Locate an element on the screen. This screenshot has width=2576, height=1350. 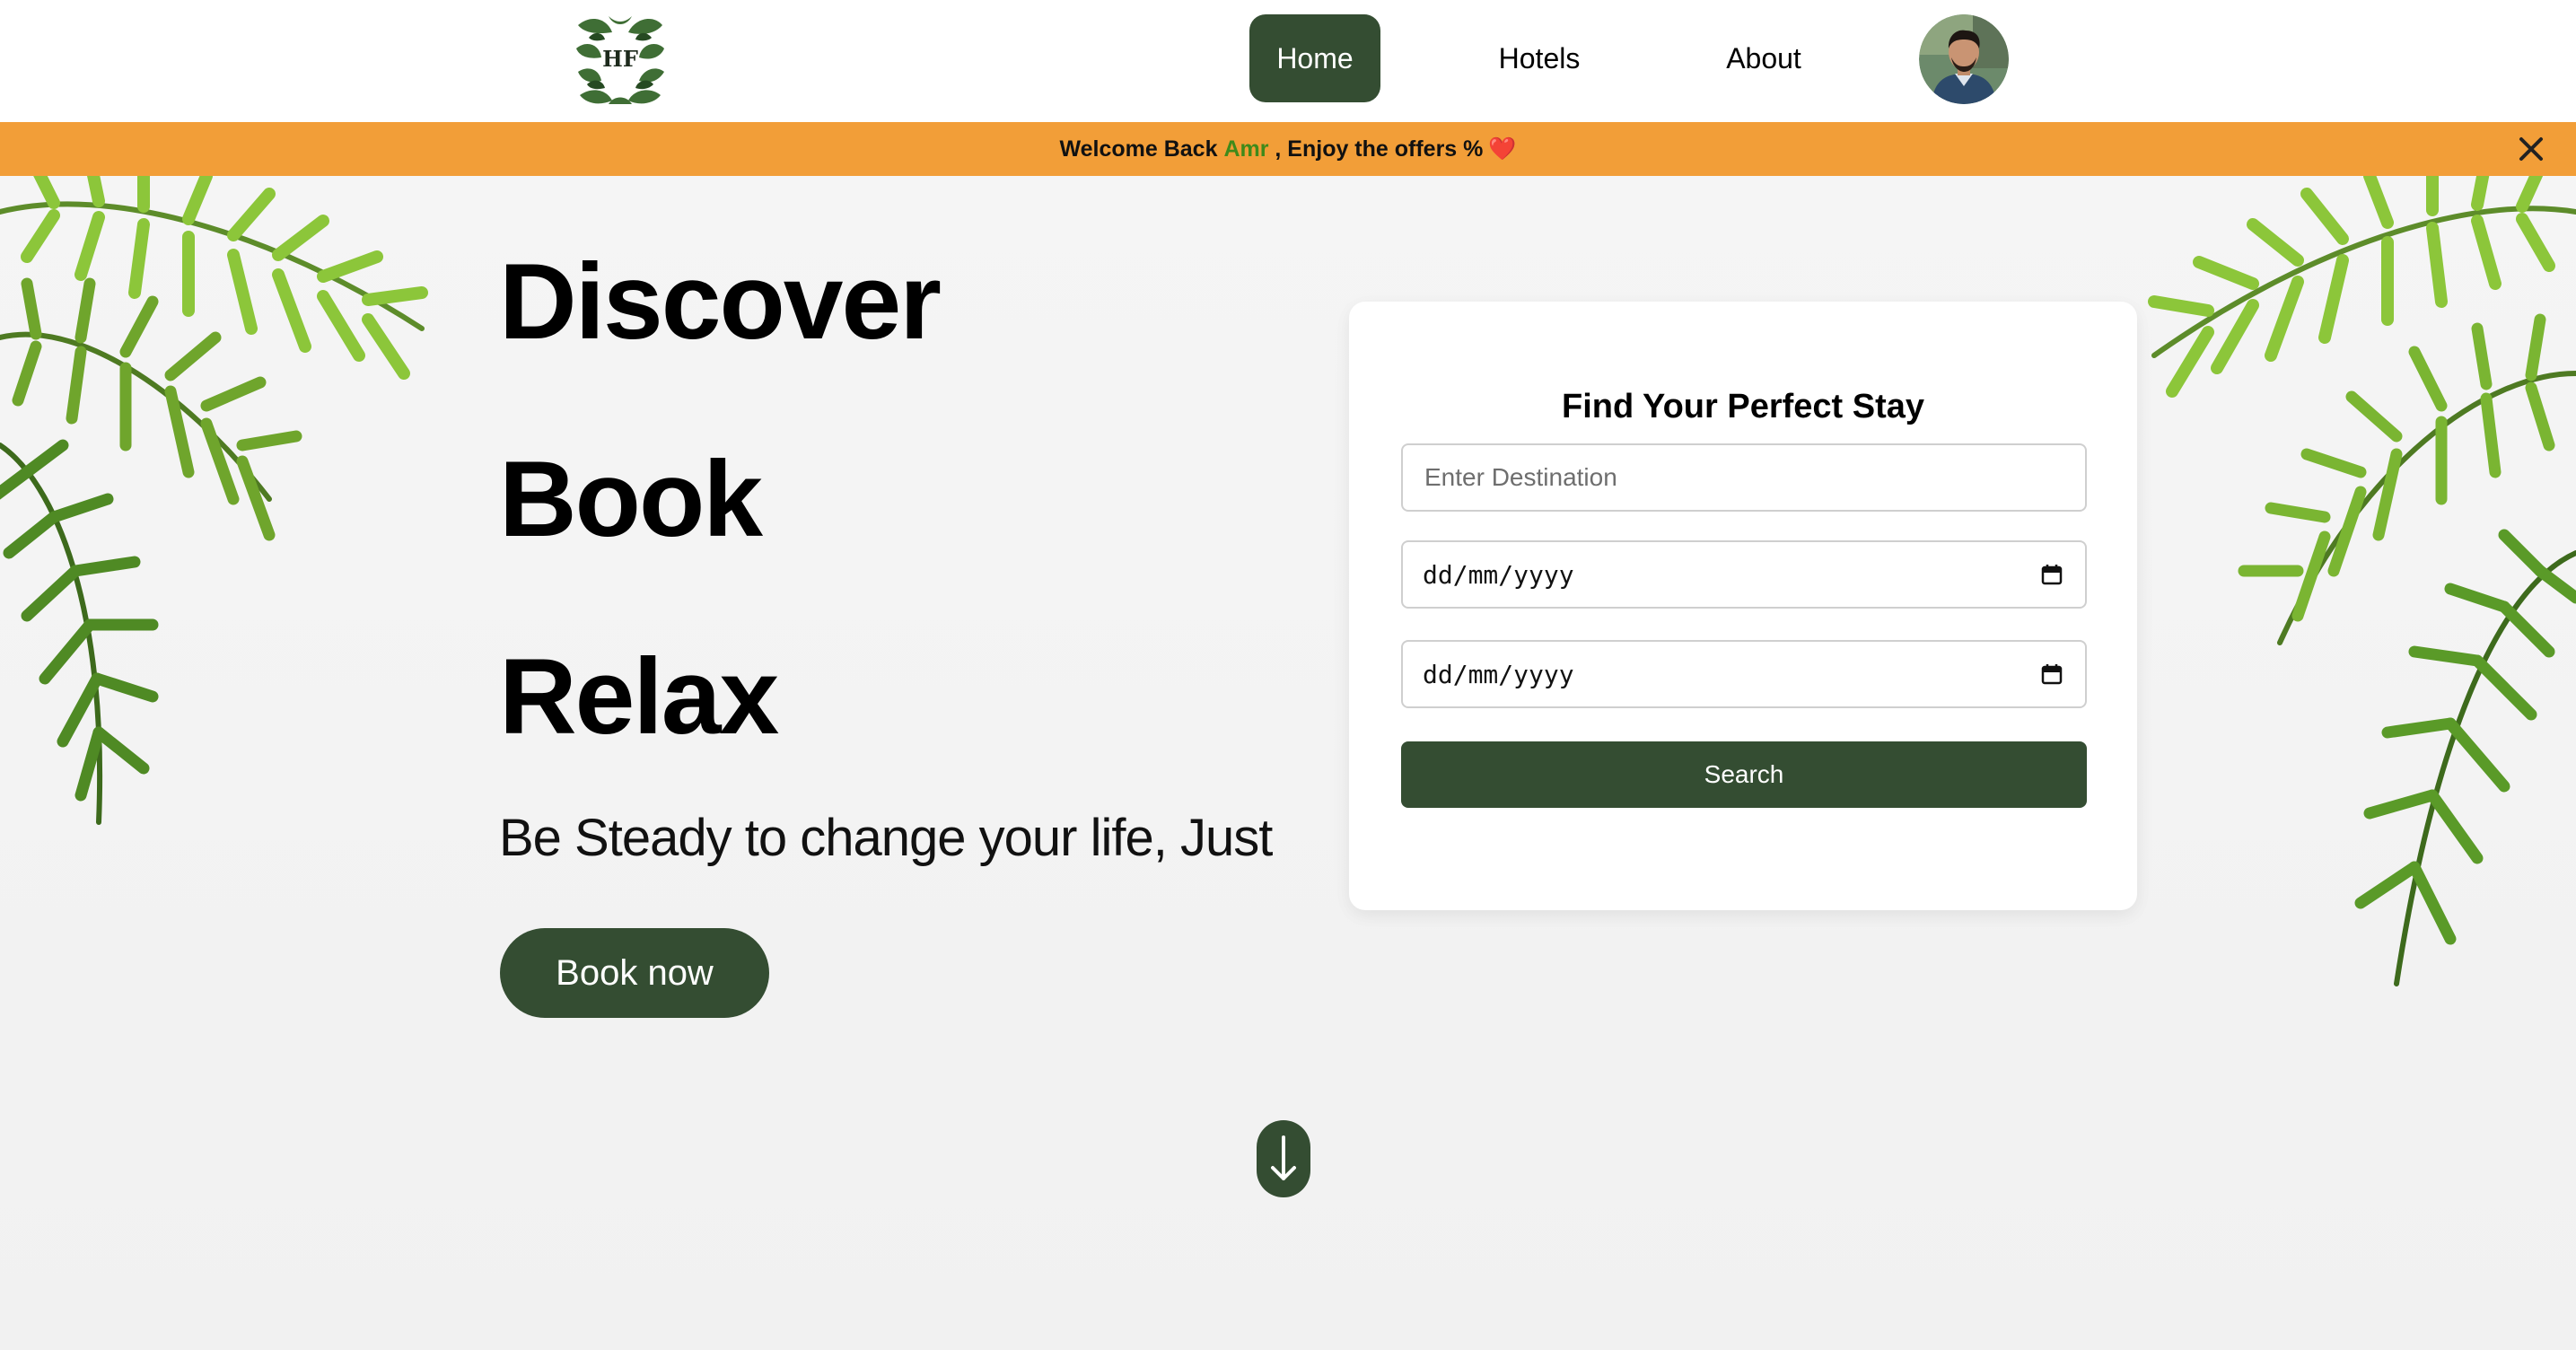
arrow-down-icon is located at coordinates (1283, 1157).